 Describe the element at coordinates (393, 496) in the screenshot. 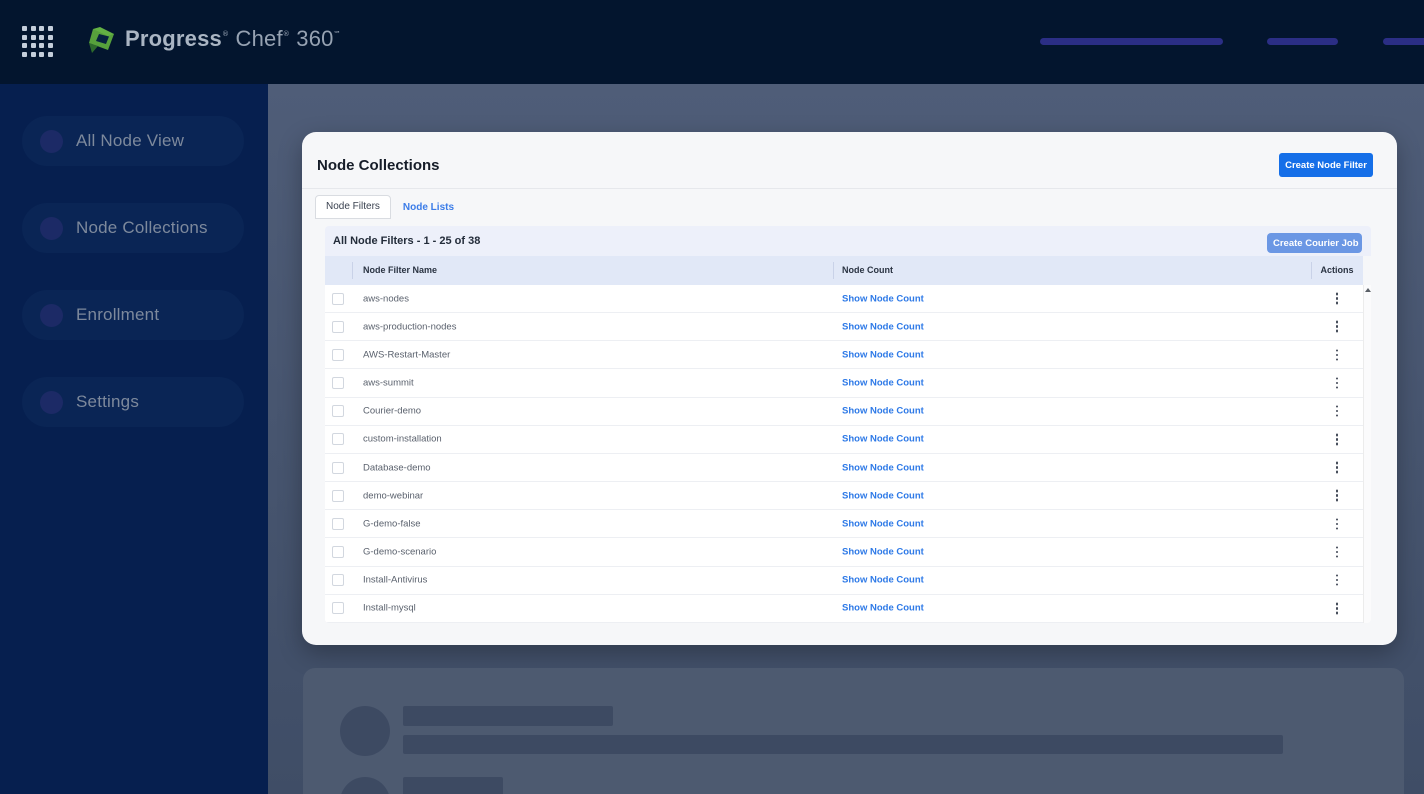

I see `node-filter-name: demo-webinar` at that location.